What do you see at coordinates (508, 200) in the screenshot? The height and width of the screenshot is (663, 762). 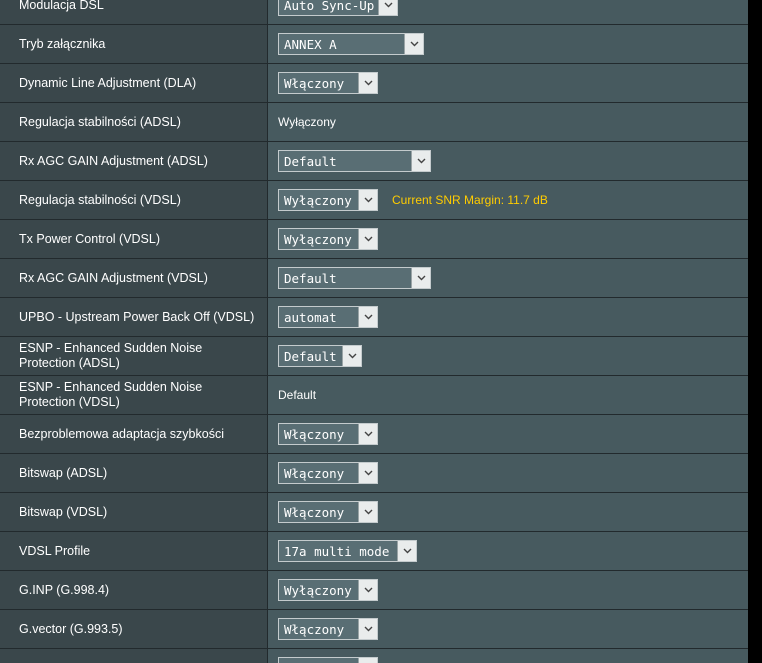 I see `setting-value-cell: Wyłączony Current SNR Margin: 11.7 dB` at bounding box center [508, 200].